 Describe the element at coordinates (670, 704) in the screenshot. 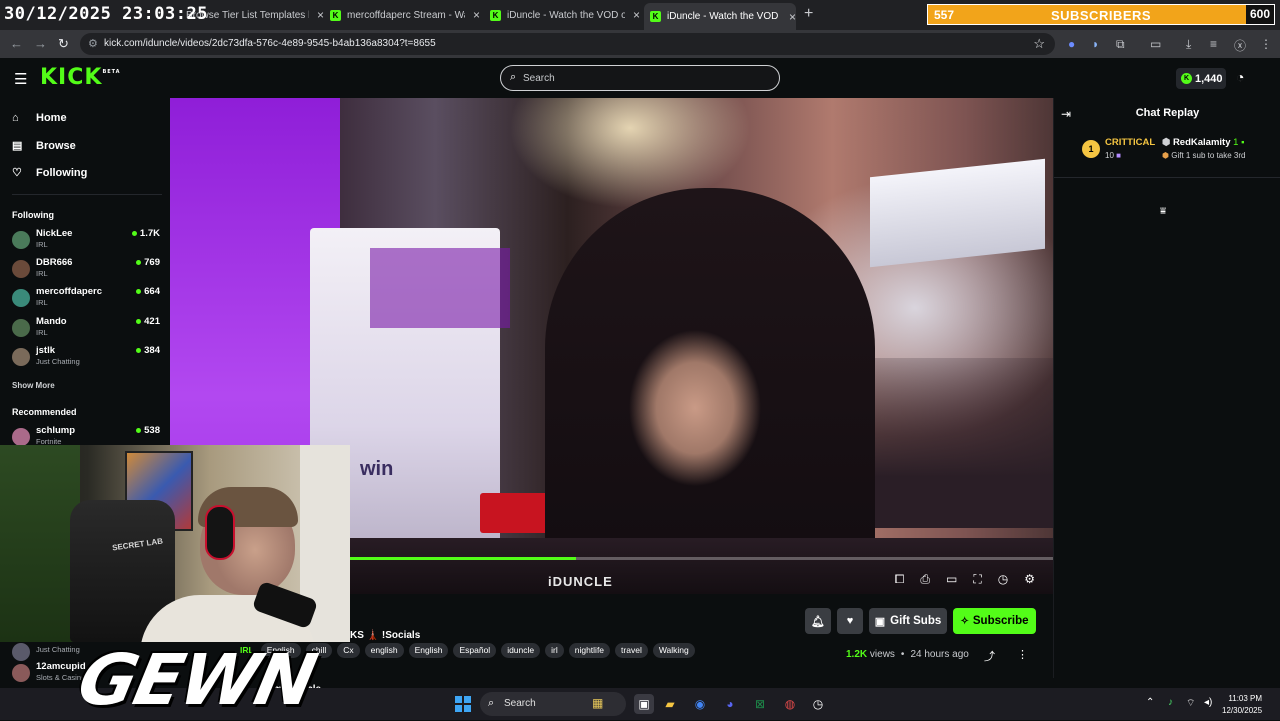

I see `file-explorer-icon: ▰` at that location.